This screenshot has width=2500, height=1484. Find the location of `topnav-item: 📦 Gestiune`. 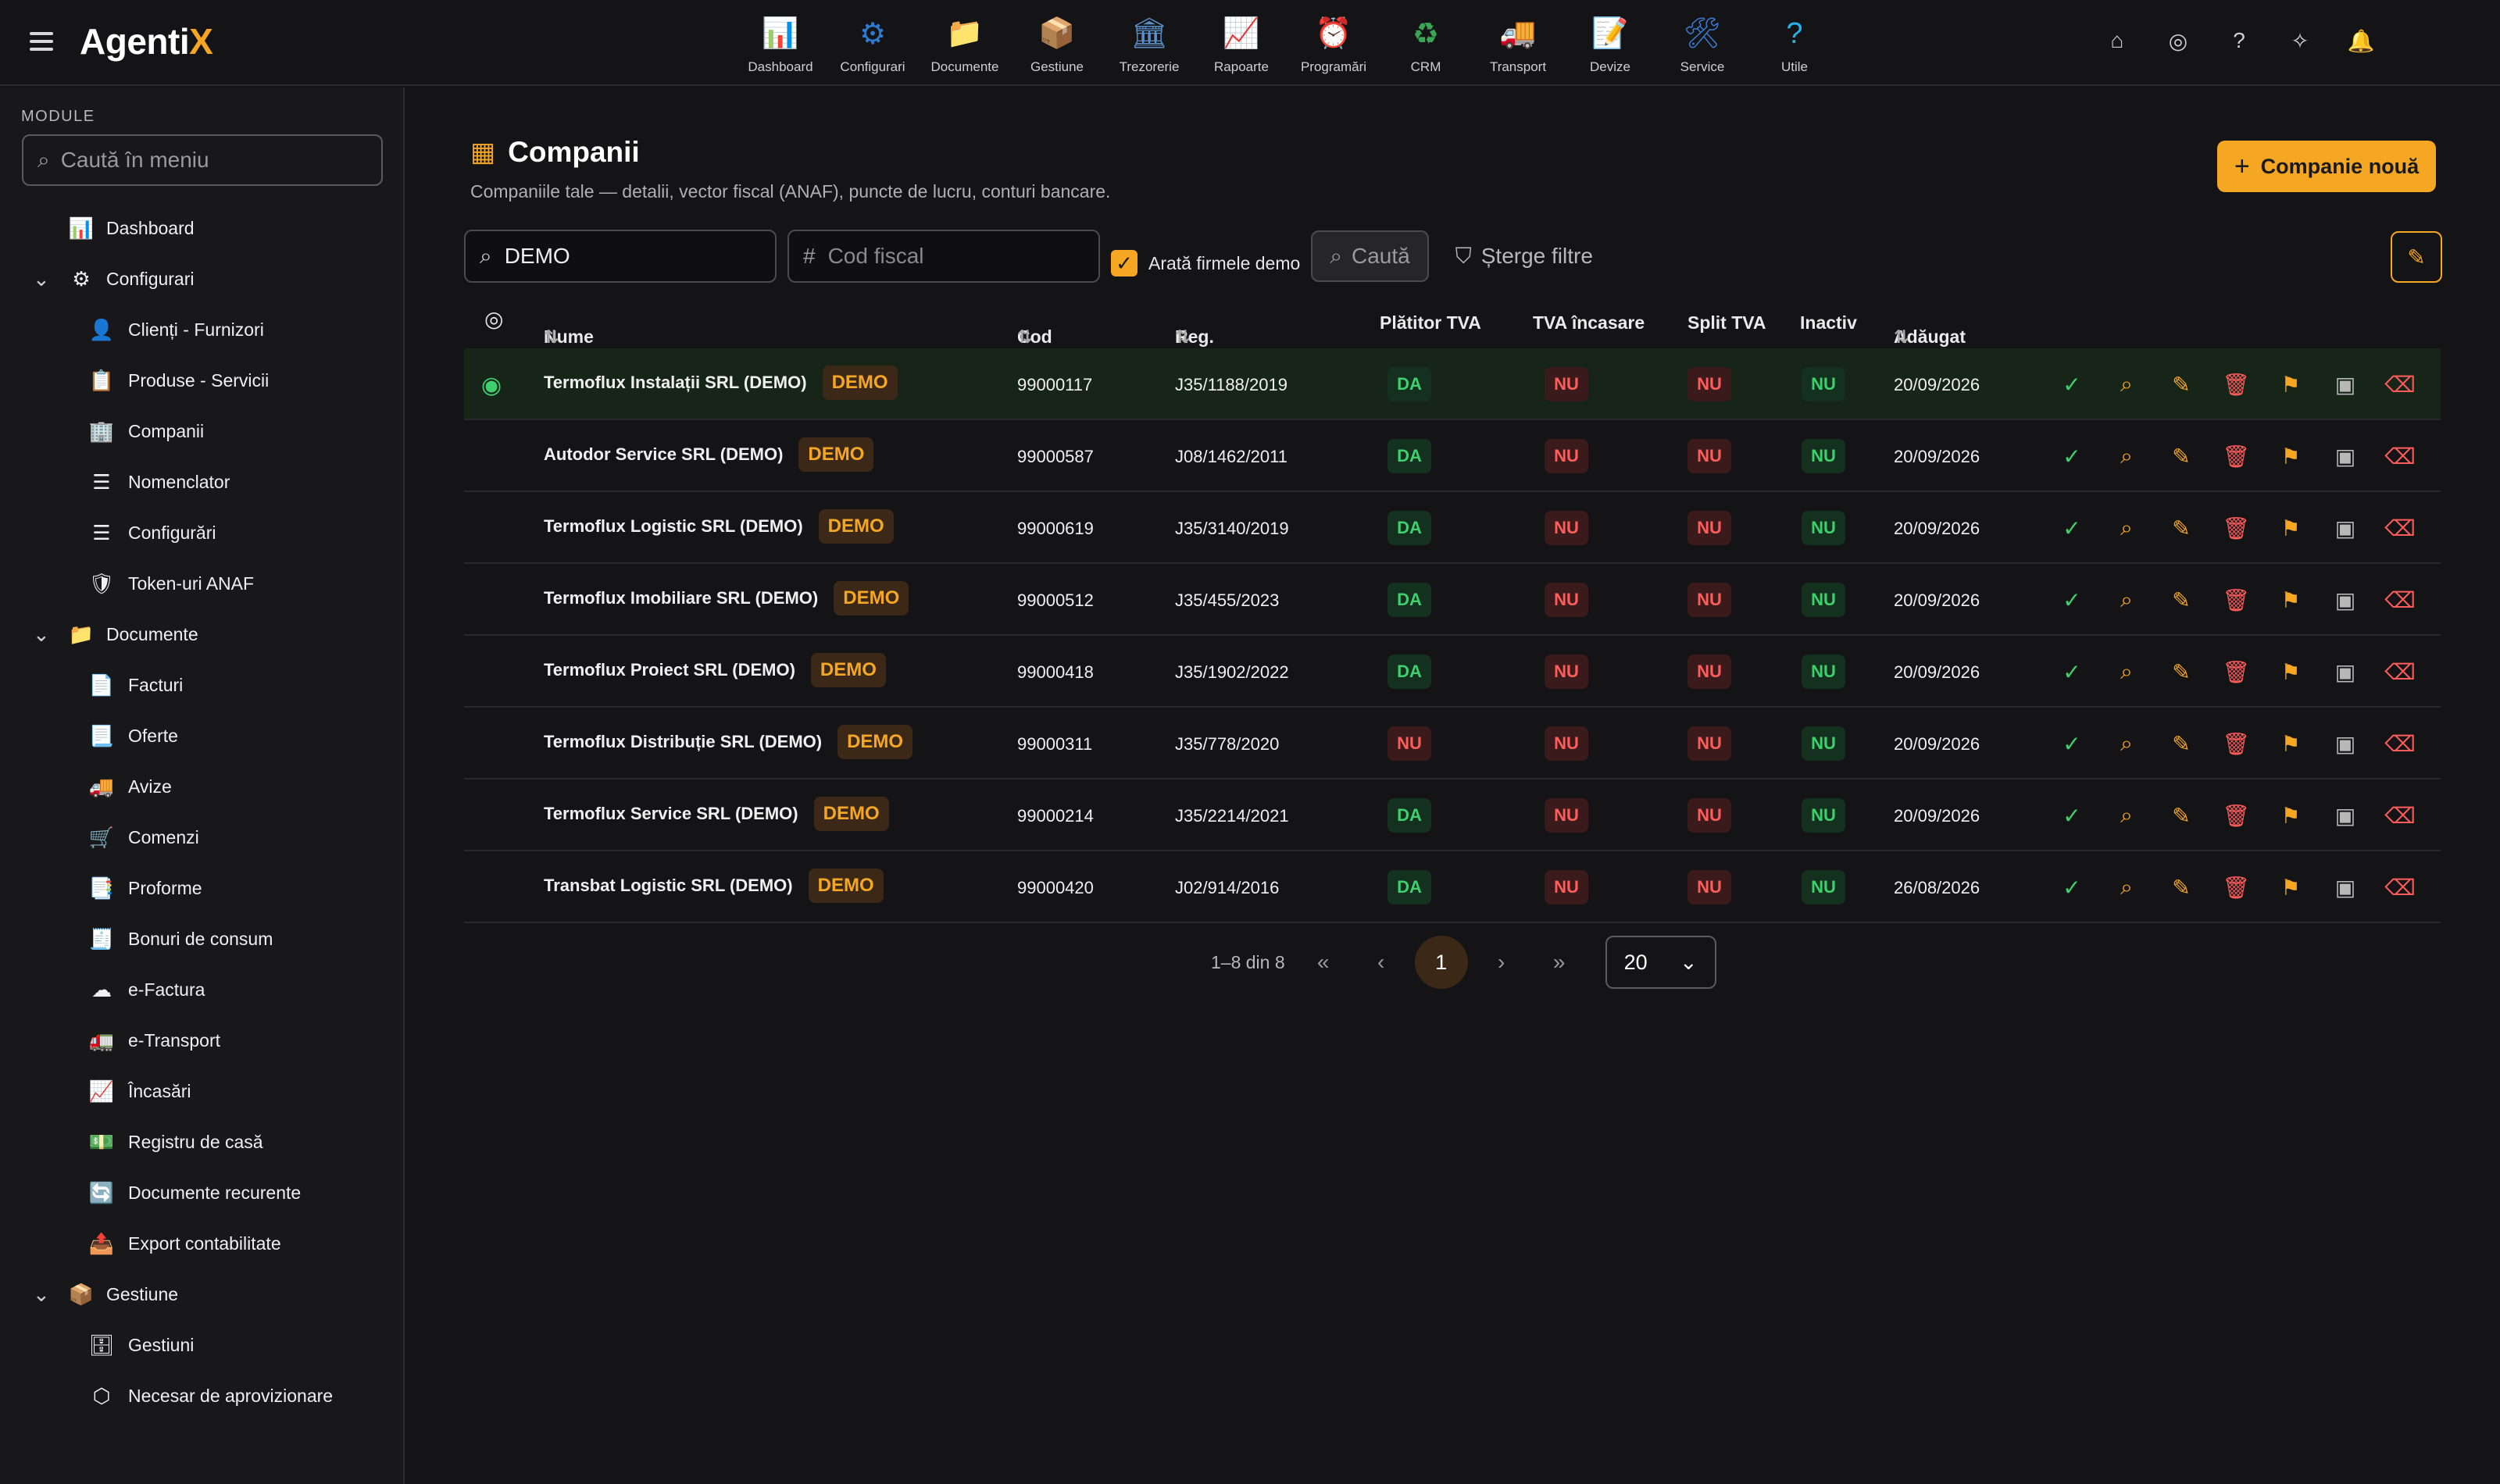

topnav-item: 📦 Gestiune is located at coordinates (1057, 41).